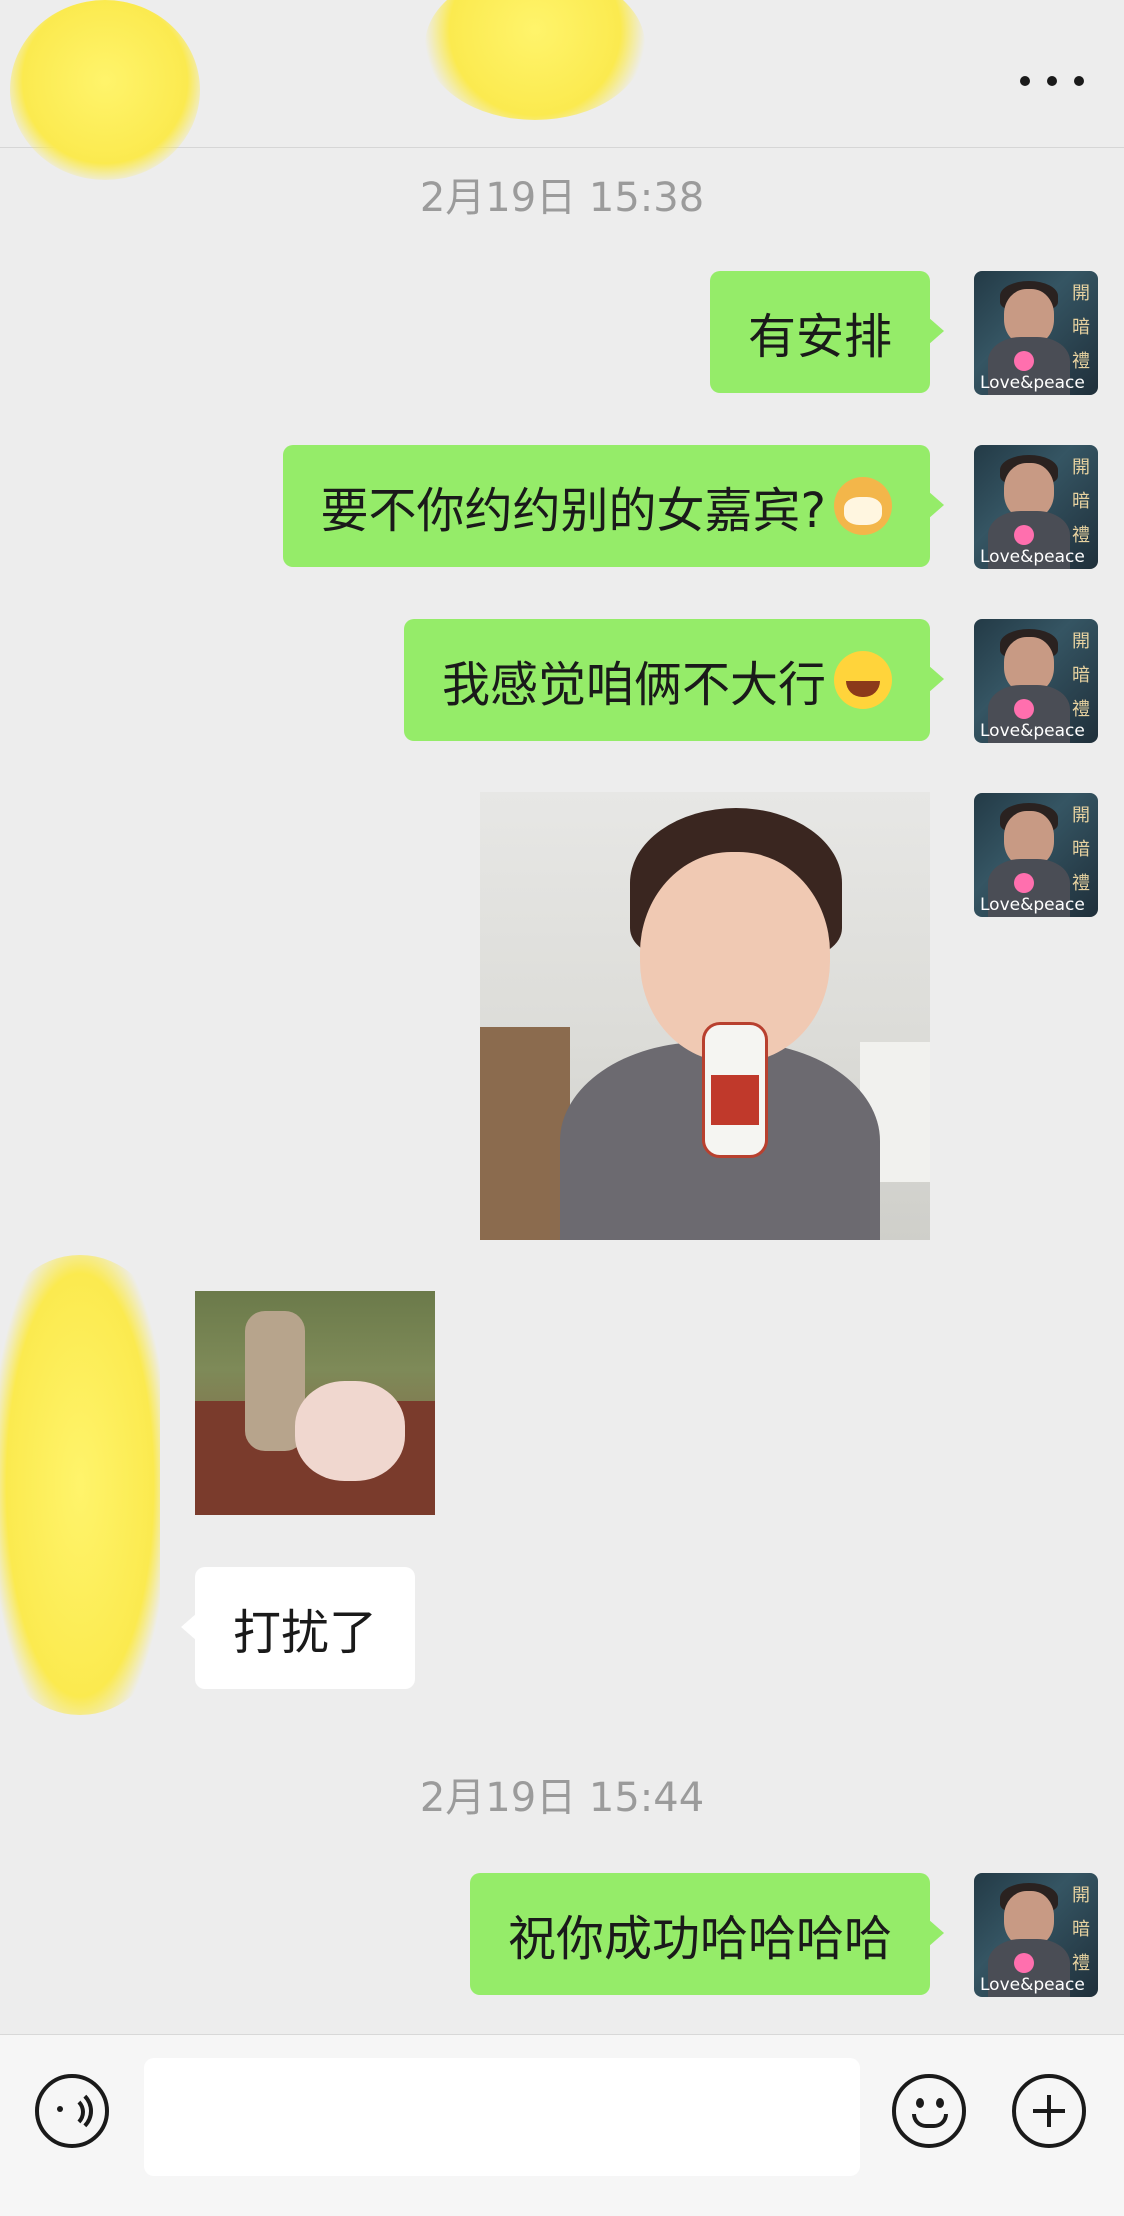 The height and width of the screenshot is (2216, 1124). I want to click on input-bar, so click(562, 2125).